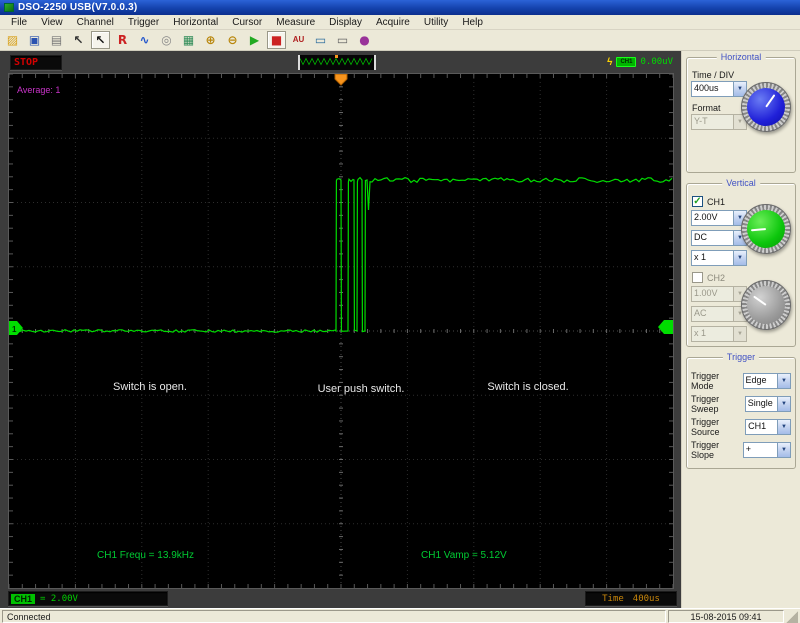 This screenshot has width=800, height=623. I want to click on zoom-out-icon: ⊖, so click(232, 40).